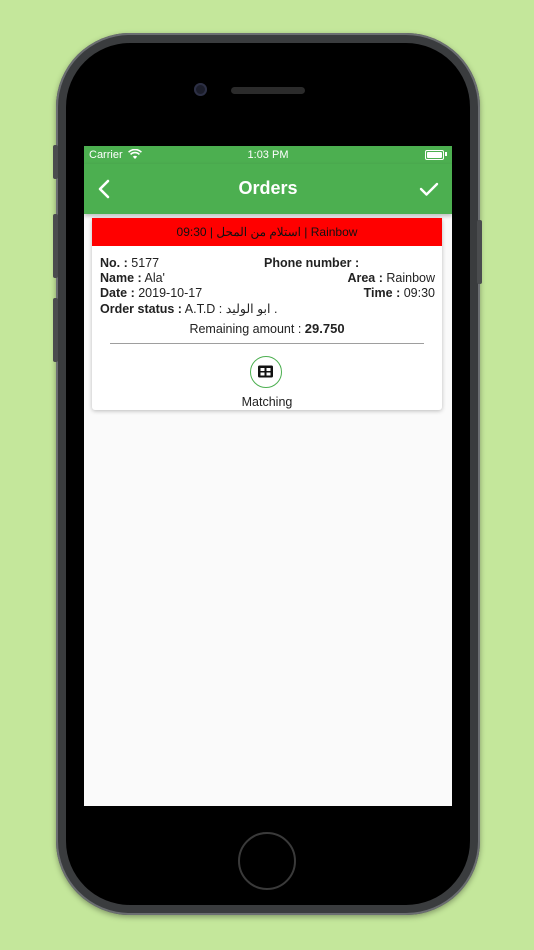 This screenshot has width=534, height=950. I want to click on mute-switch, so click(55, 162).